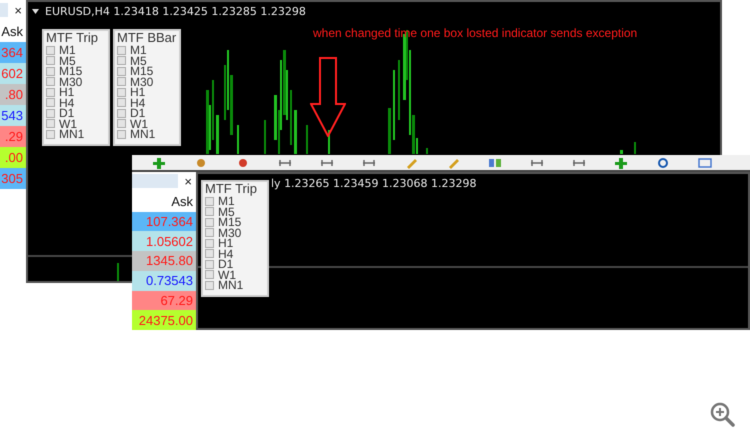 The image size is (750, 439). Describe the element at coordinates (13, 136) in the screenshot. I see `ask-price: .29` at that location.